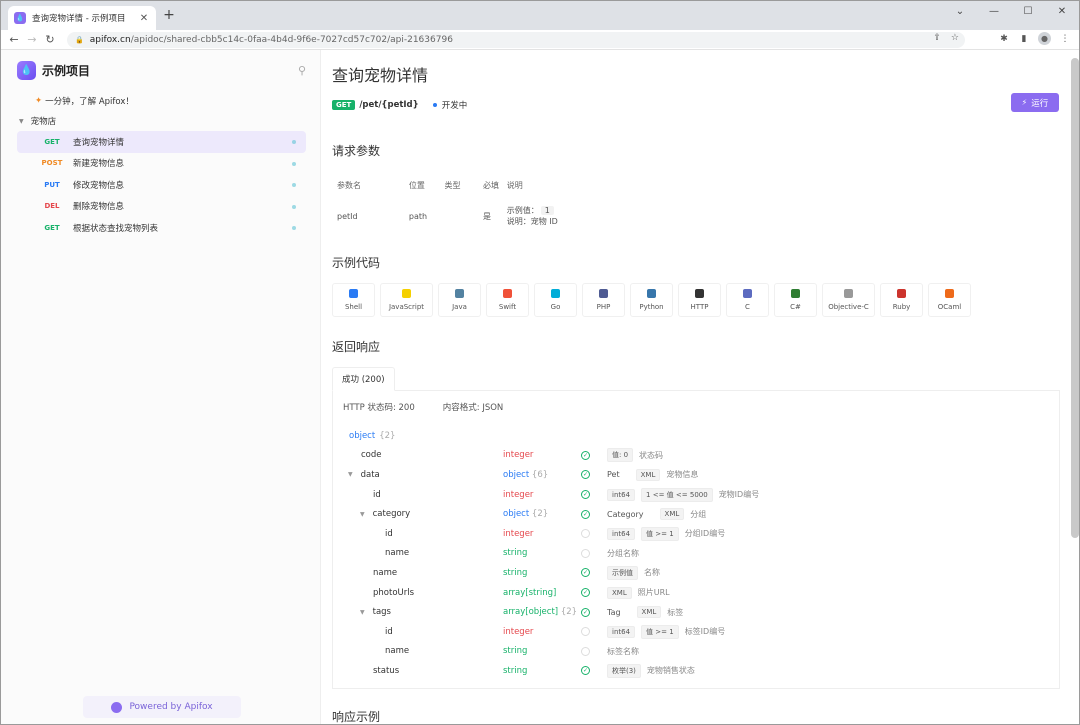  What do you see at coordinates (418, 216) in the screenshot?
I see `param-location: path` at bounding box center [418, 216].